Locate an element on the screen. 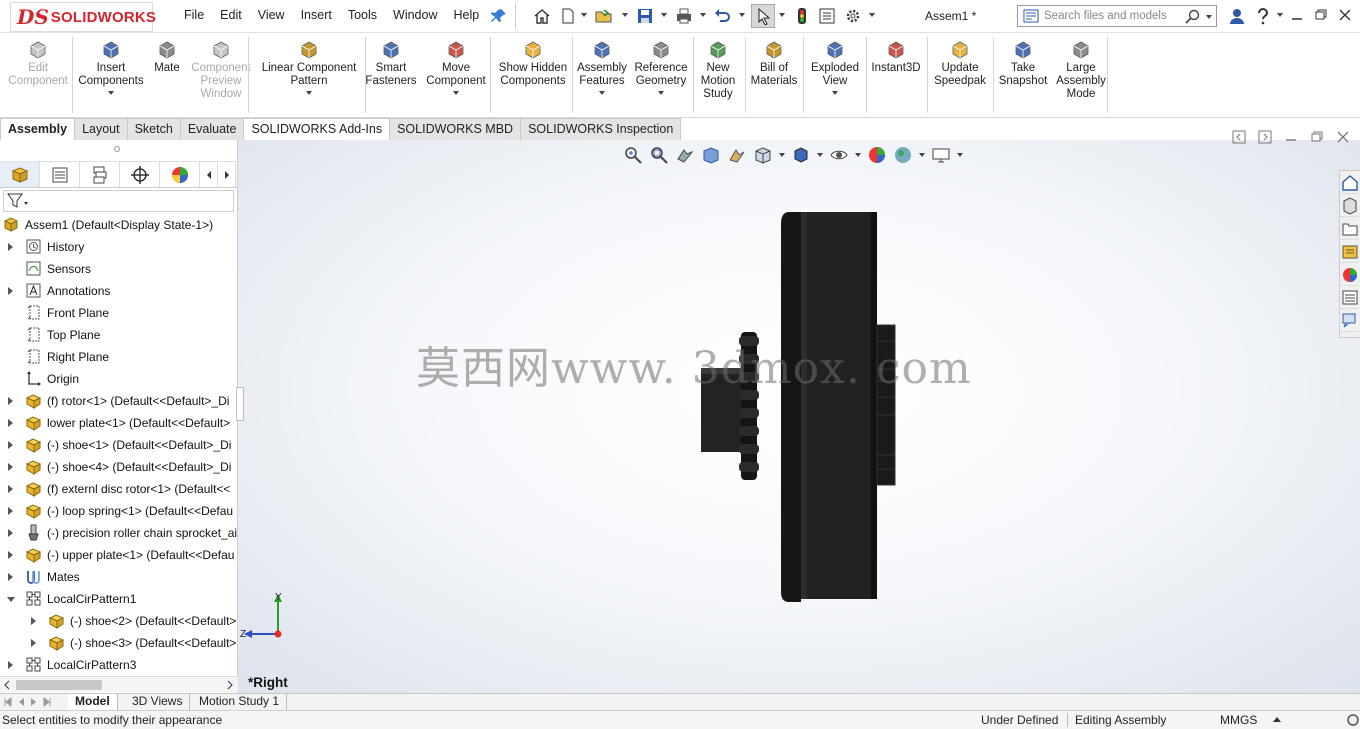 The height and width of the screenshot is (729, 1360). next-tab-icon is located at coordinates (34, 702).